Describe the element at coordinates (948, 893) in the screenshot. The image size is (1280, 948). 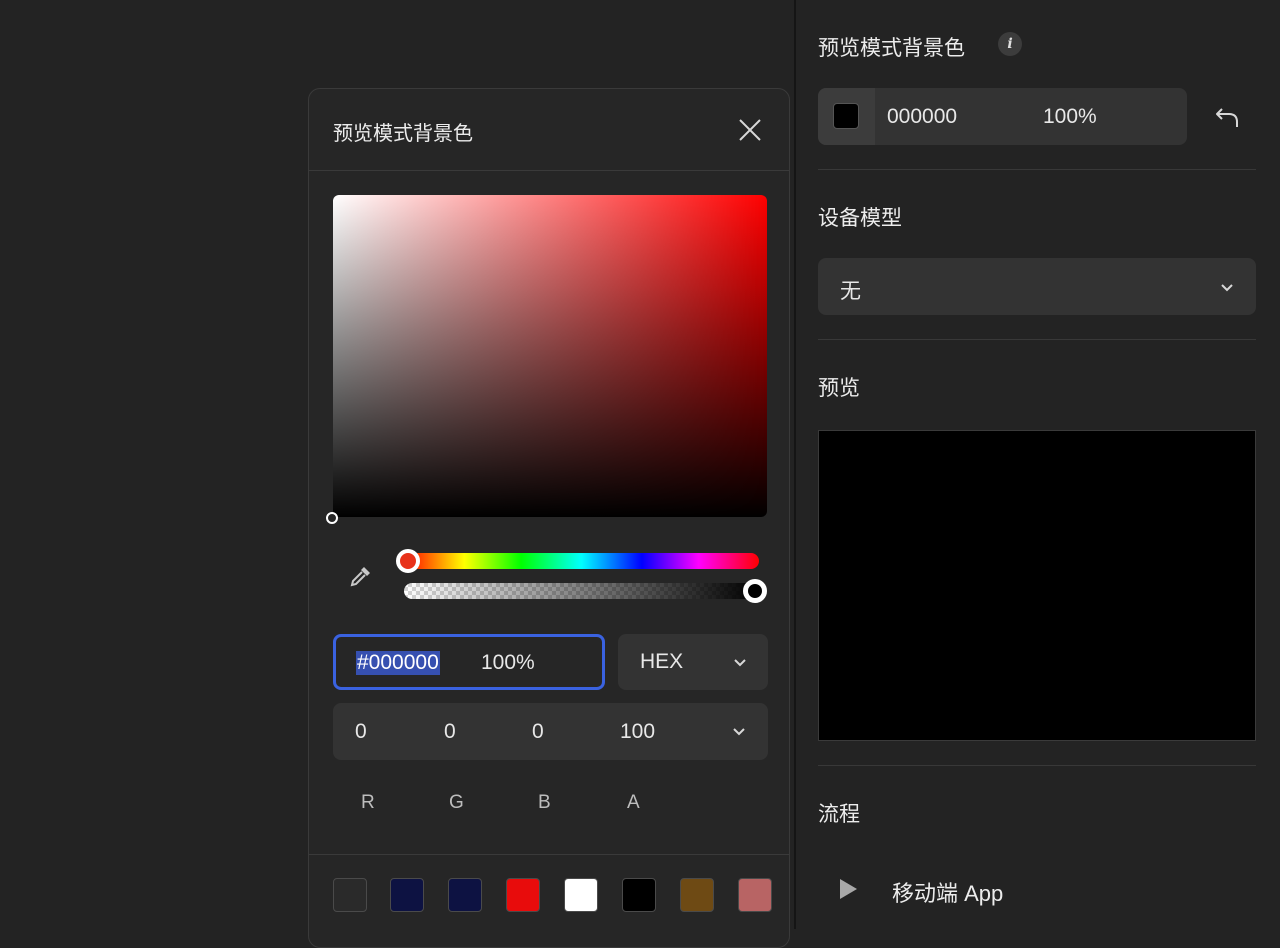
I see `flow-item-label: 移动端 App` at that location.